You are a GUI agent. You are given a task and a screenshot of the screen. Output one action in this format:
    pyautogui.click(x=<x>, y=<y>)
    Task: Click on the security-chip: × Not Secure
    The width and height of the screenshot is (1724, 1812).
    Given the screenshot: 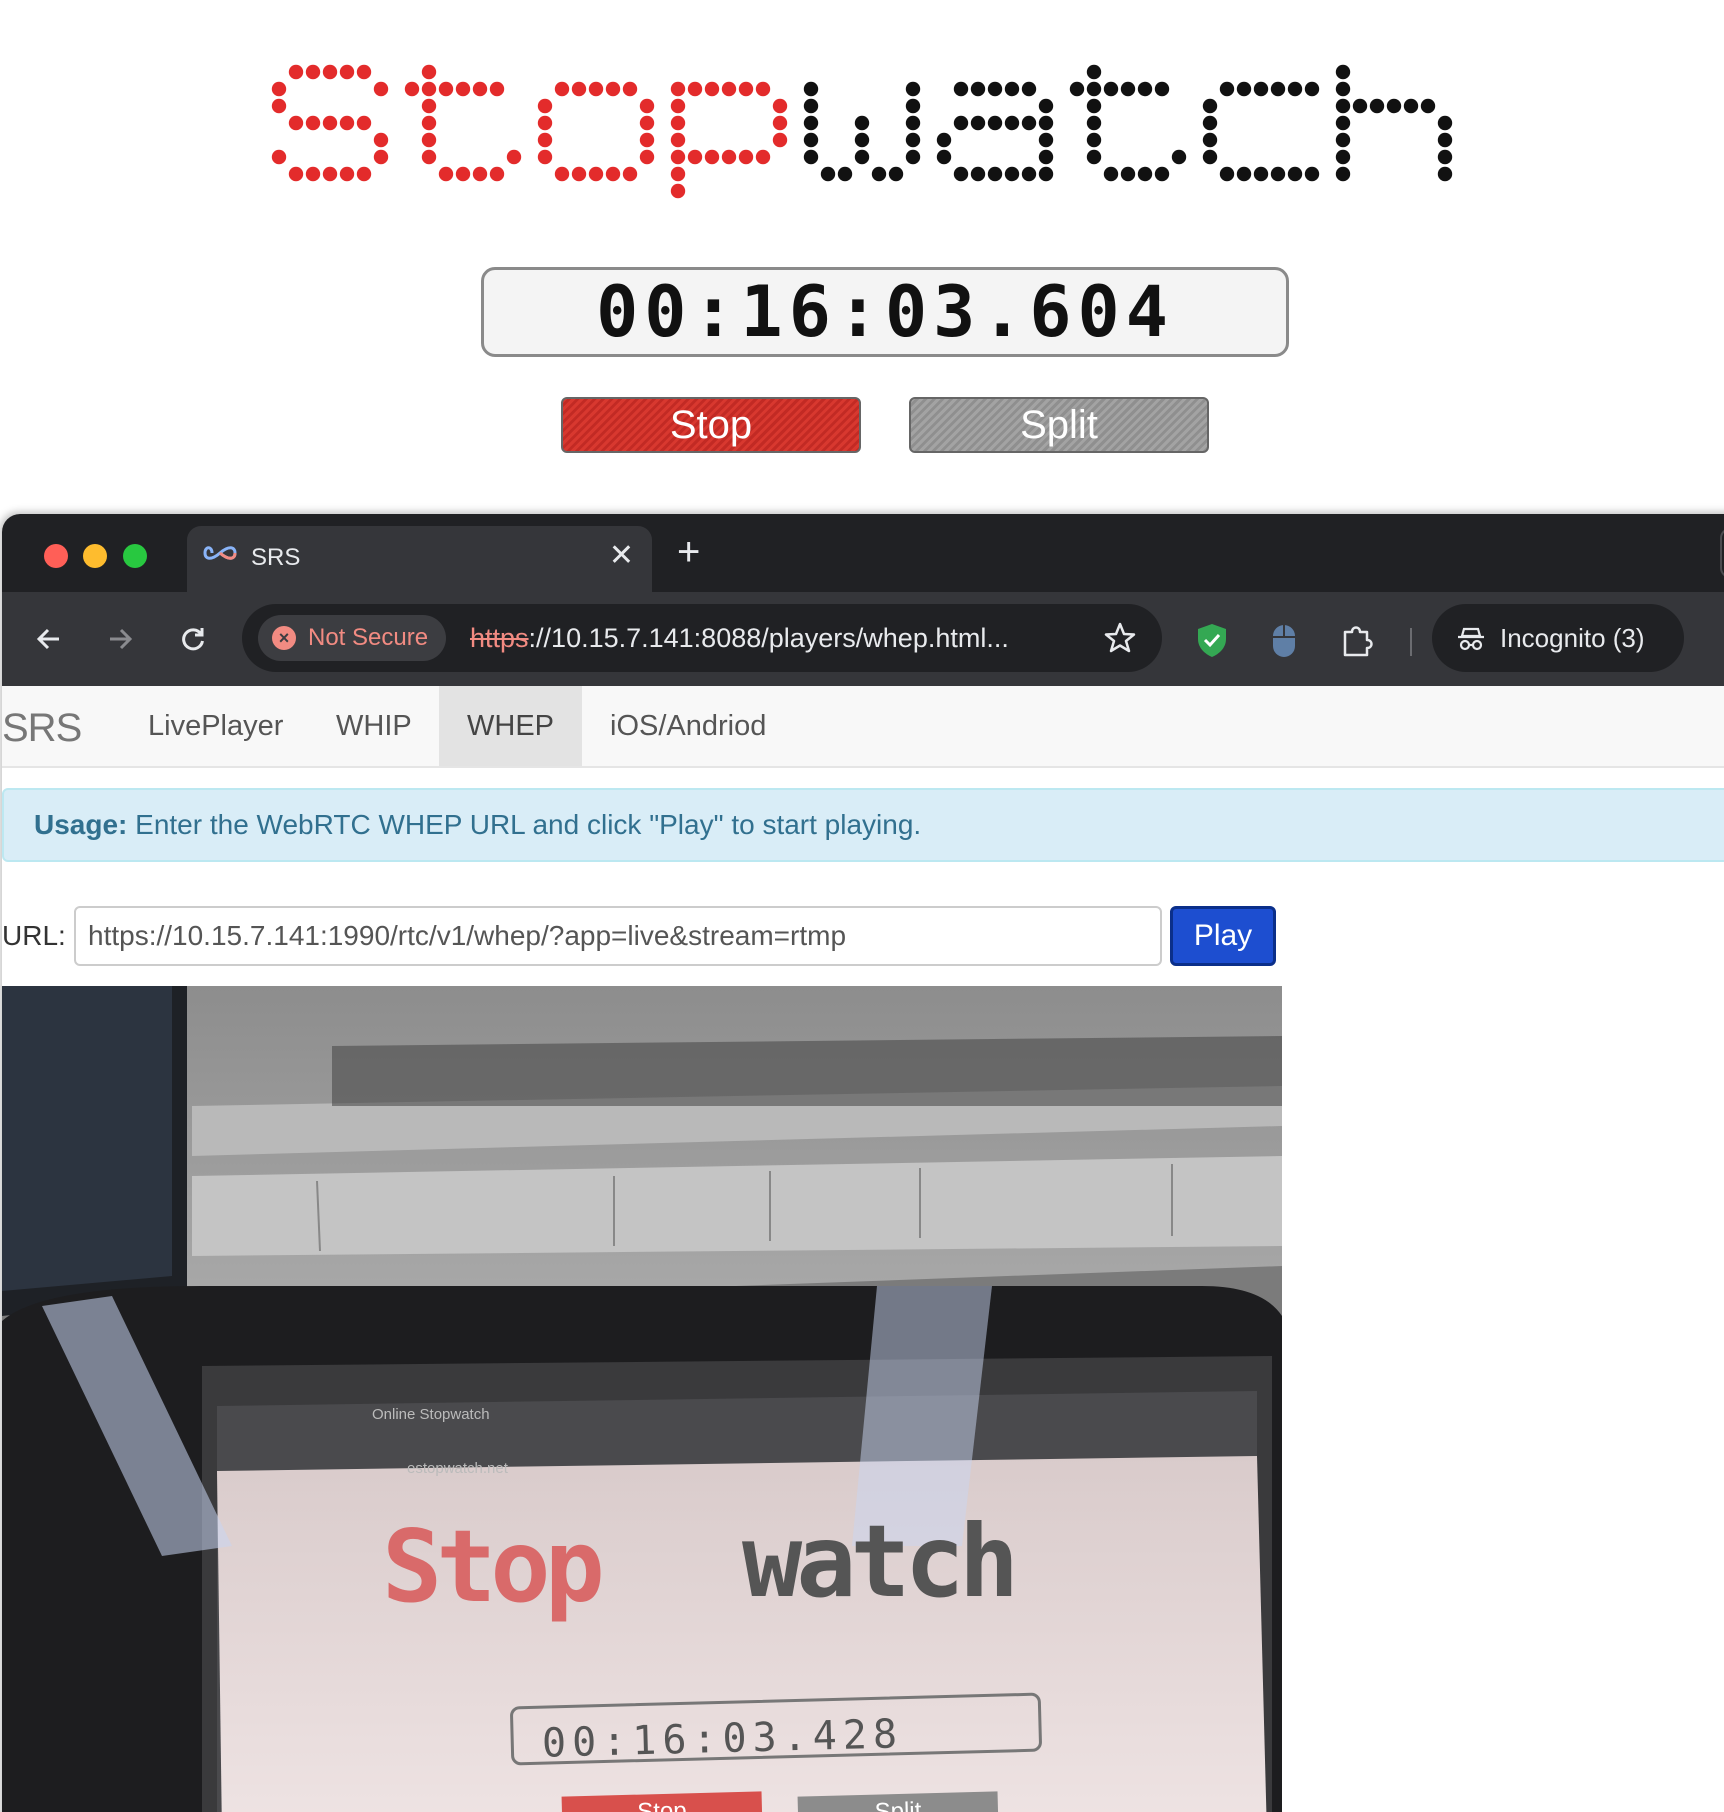 What is the action you would take?
    pyautogui.click(x=352, y=638)
    